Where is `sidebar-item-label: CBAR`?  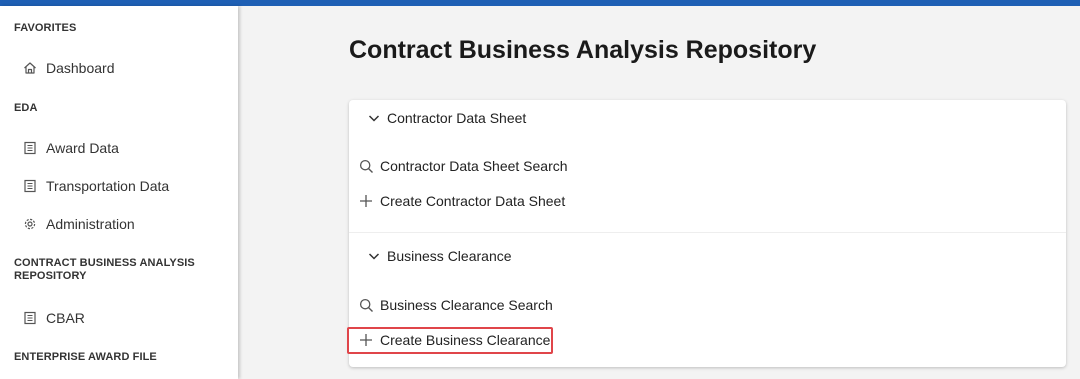
sidebar-item-label: CBAR is located at coordinates (65, 318).